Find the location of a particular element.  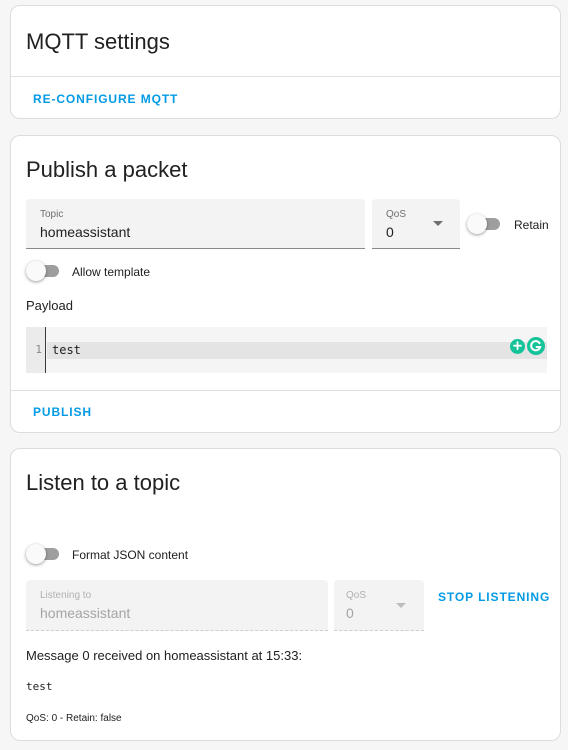

retain-label: Retain is located at coordinates (531, 225).